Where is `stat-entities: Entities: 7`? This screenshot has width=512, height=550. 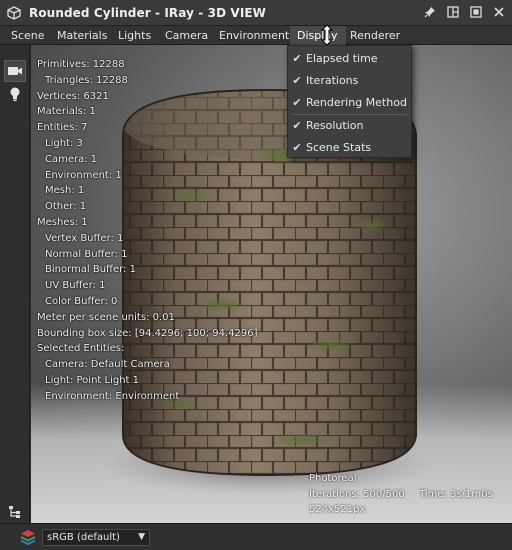 stat-entities: Entities: 7 is located at coordinates (62, 128).